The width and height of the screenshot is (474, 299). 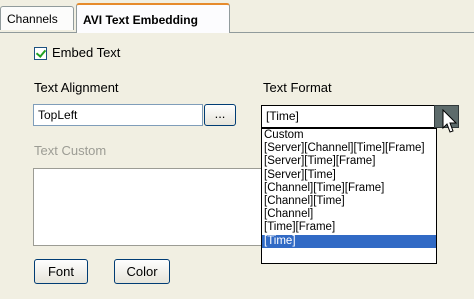 What do you see at coordinates (349, 175) in the screenshot?
I see `dropdown-option: [Server][Time]` at bounding box center [349, 175].